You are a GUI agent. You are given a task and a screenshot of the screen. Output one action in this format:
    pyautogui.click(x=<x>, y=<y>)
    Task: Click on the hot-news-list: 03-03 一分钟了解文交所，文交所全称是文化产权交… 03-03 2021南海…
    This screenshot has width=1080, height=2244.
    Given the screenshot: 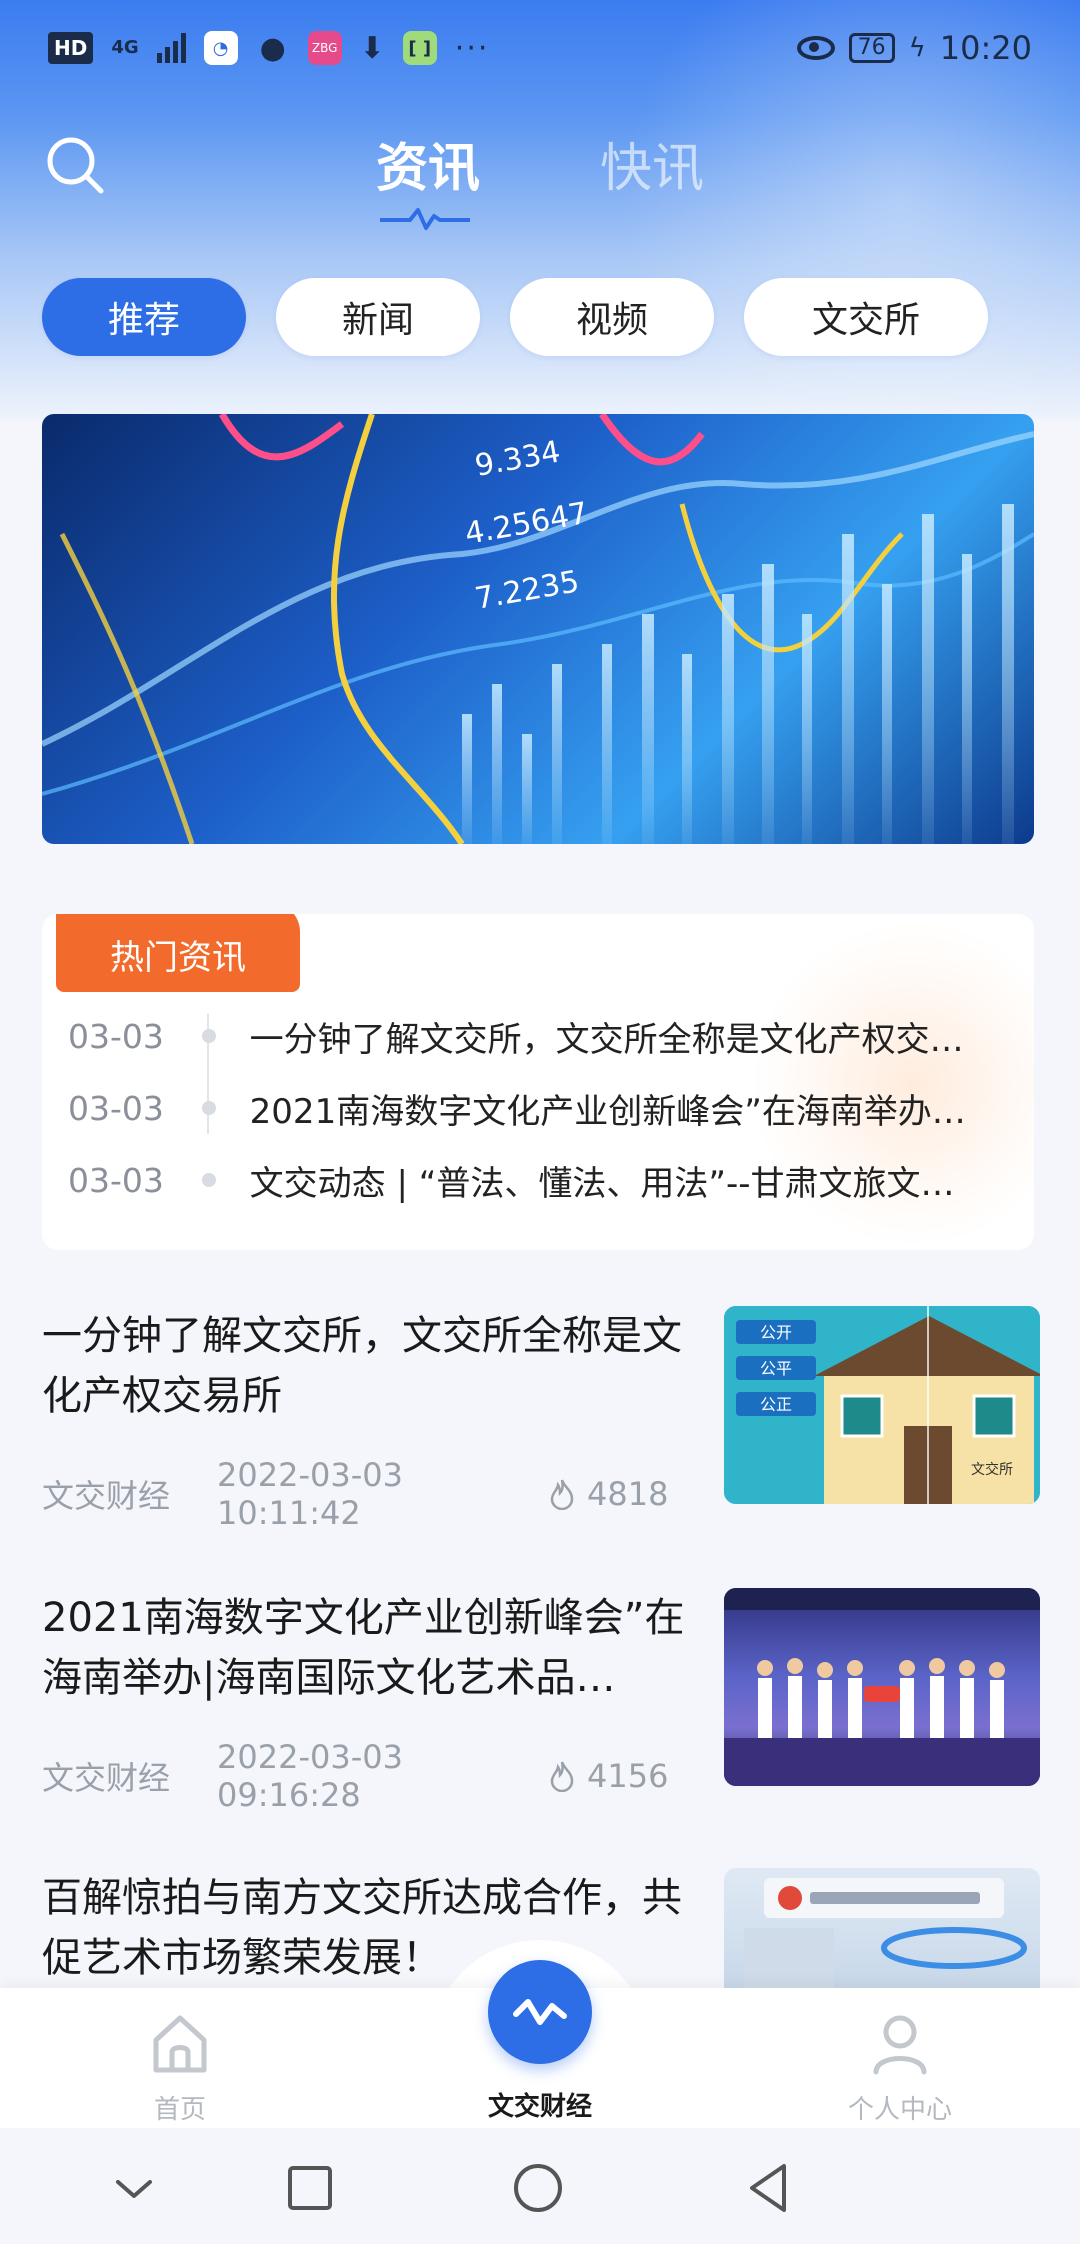 What is the action you would take?
    pyautogui.click(x=543, y=1108)
    